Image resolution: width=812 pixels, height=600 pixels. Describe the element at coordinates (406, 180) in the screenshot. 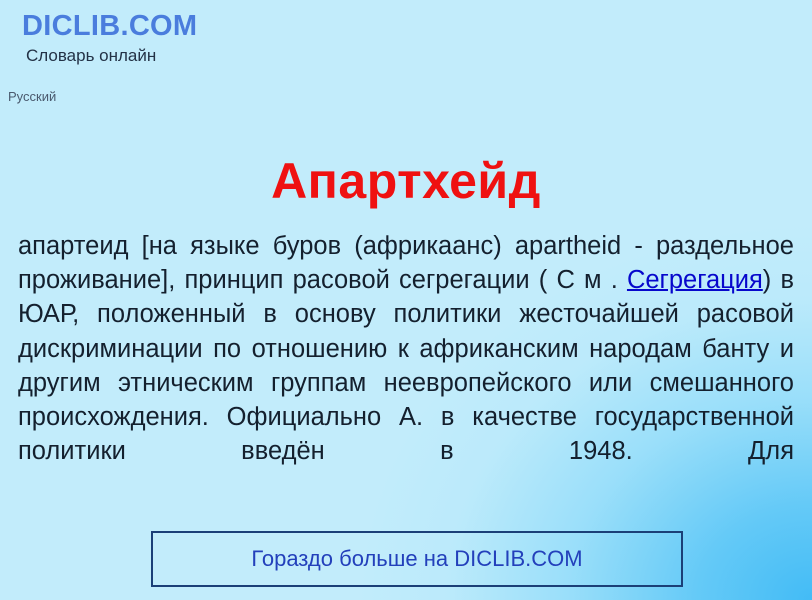

I see `entry-title: Апартхейд` at that location.